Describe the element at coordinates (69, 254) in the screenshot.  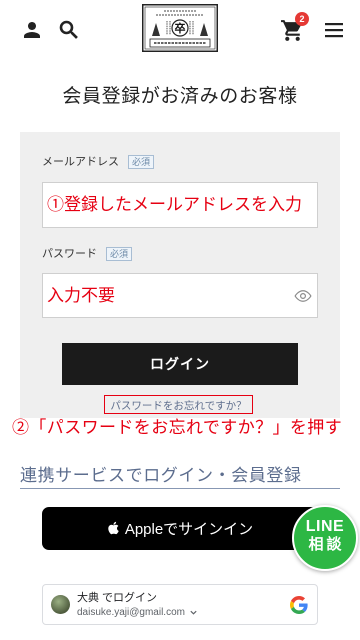
I see `password-label: パスワード` at that location.